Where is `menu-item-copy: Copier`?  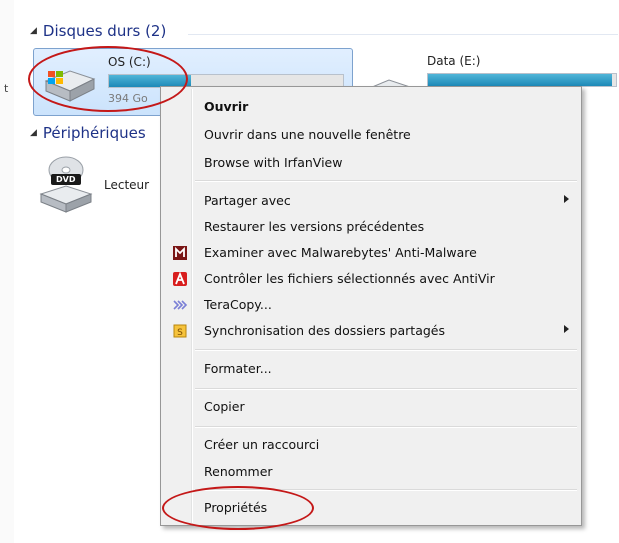
menu-item-copy: Copier is located at coordinates (371, 407).